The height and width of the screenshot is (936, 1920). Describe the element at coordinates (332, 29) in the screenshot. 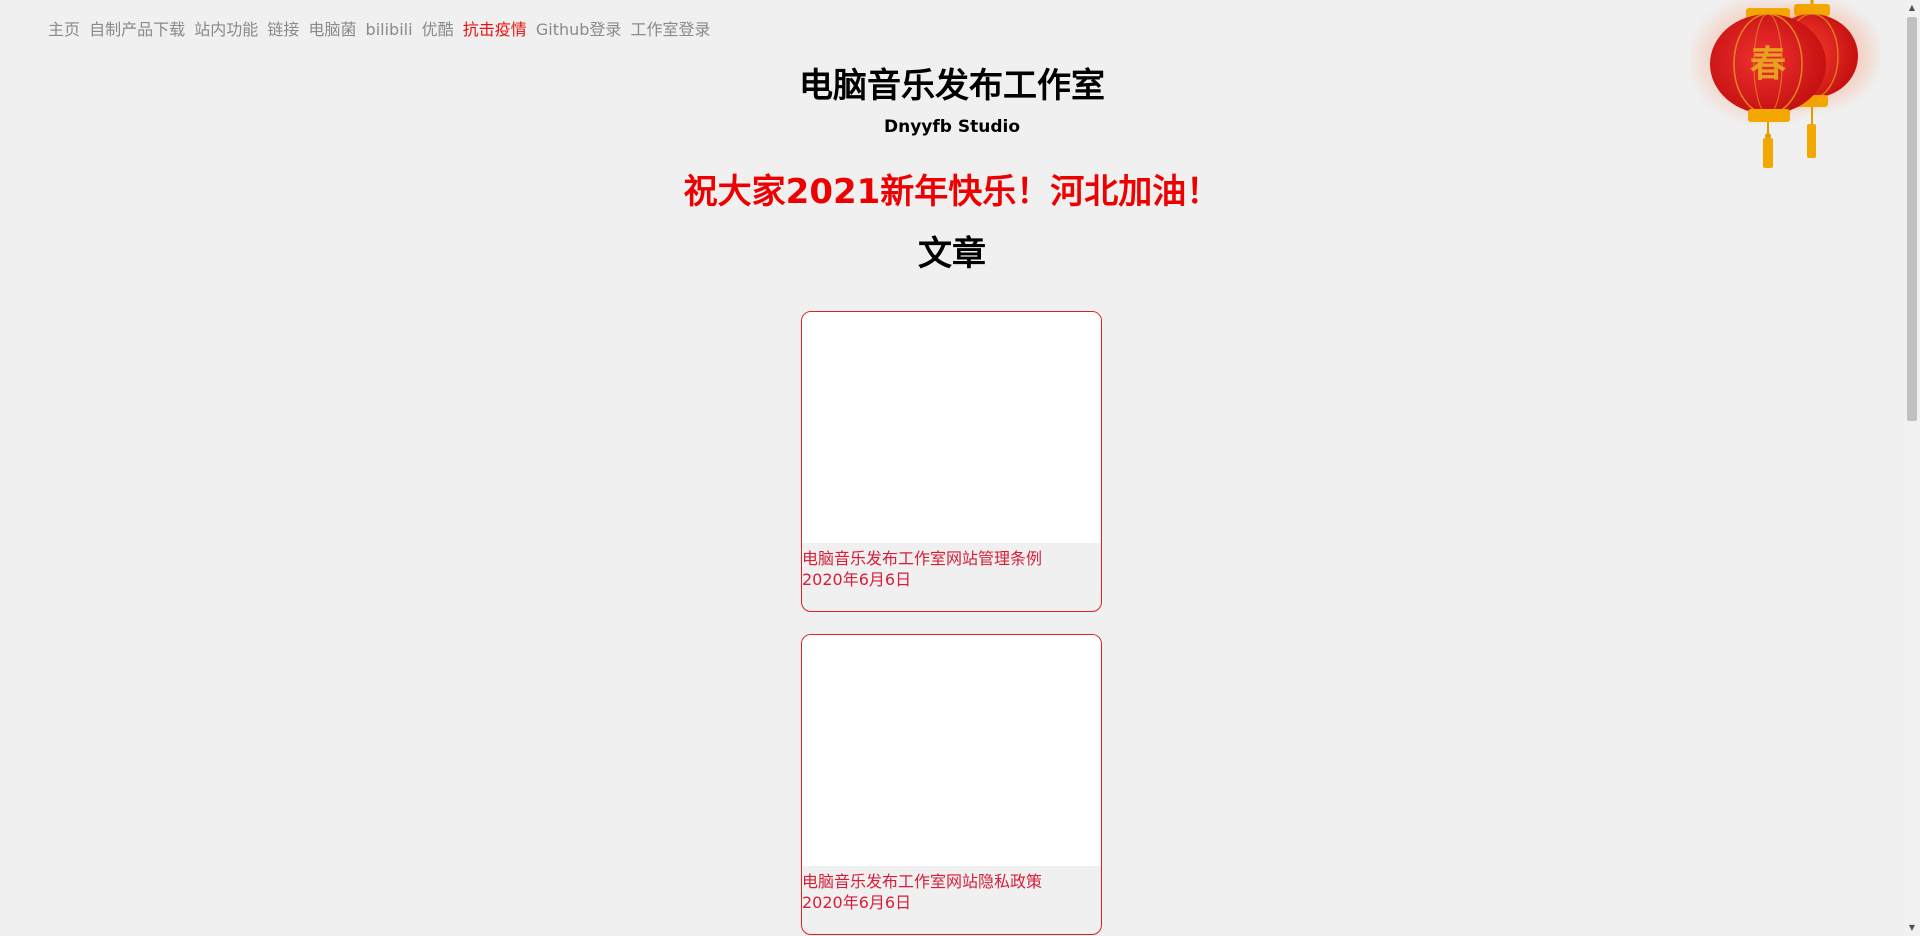

I see `nav-link-computer-bug: 电脑菌` at that location.